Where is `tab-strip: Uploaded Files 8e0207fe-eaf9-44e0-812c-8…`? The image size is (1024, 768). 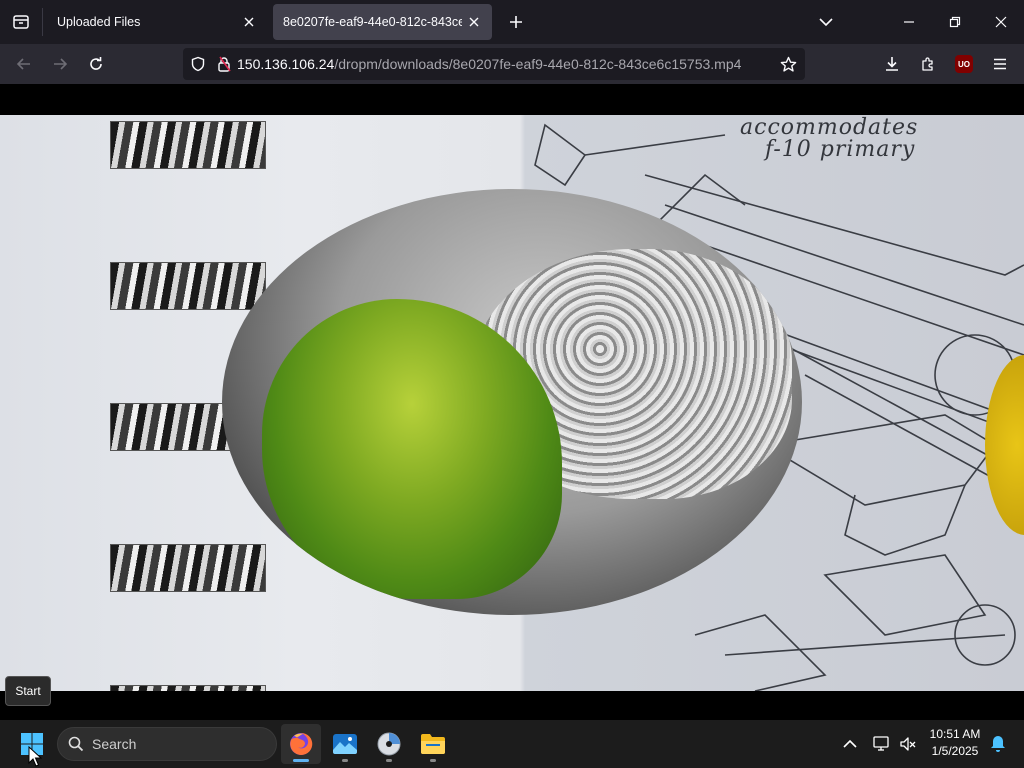
tab-strip: Uploaded Files 8e0207fe-eaf9-44e0-812c-8… is located at coordinates (512, 22).